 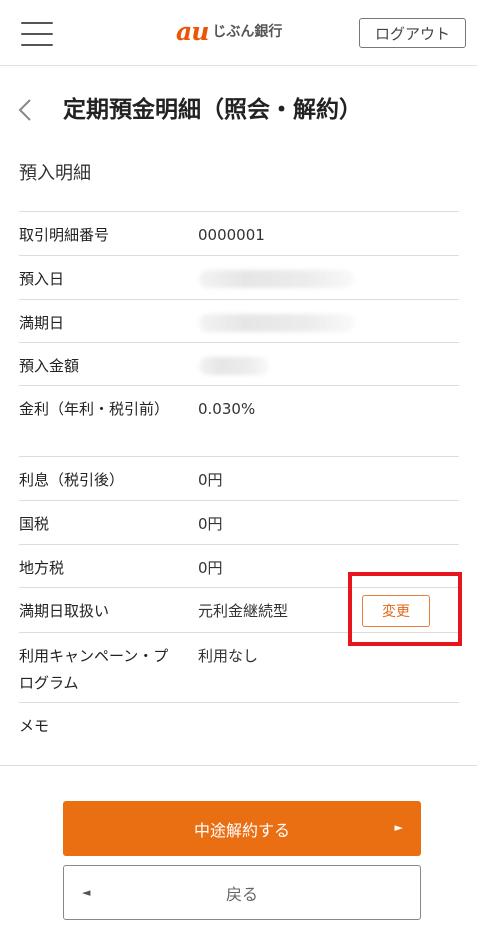 I want to click on cancel-deposit-label: 中途解約する, so click(x=241, y=830).